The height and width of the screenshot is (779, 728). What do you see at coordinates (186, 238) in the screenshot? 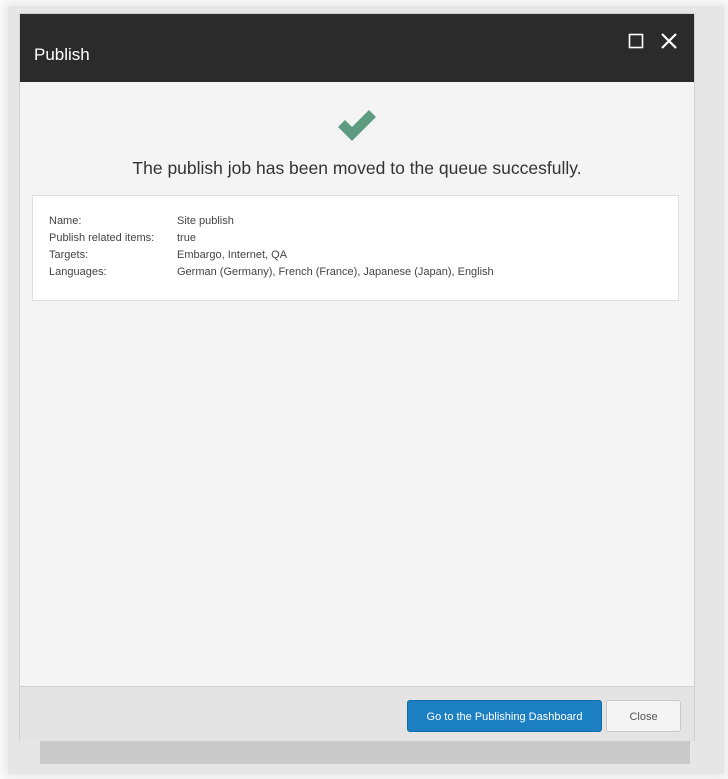
I see `detail-value: true` at bounding box center [186, 238].